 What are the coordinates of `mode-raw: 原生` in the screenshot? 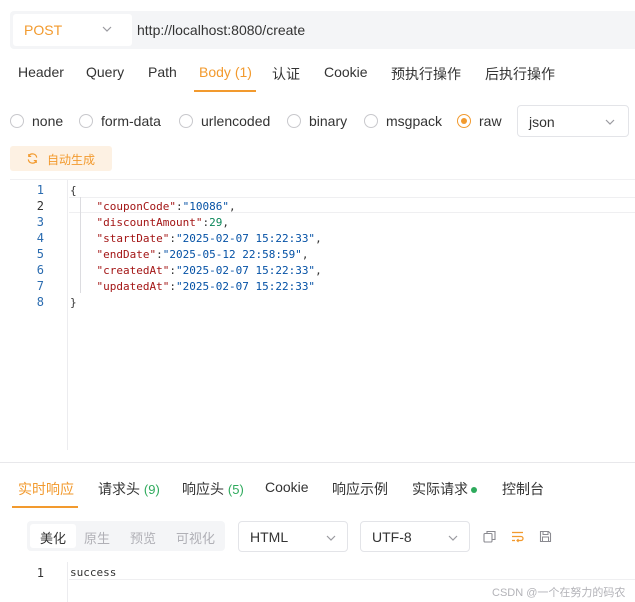 It's located at (97, 536).